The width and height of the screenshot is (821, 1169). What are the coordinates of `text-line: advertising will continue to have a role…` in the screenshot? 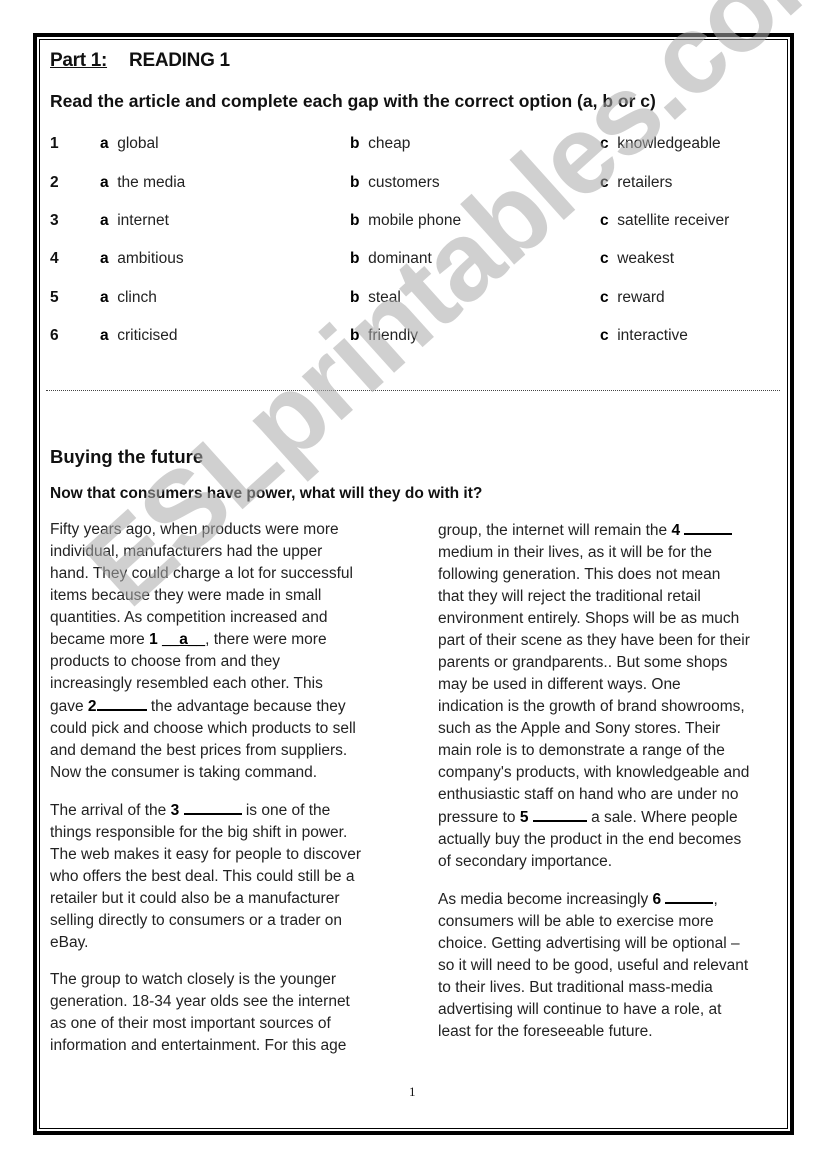 It's located at (580, 1009).